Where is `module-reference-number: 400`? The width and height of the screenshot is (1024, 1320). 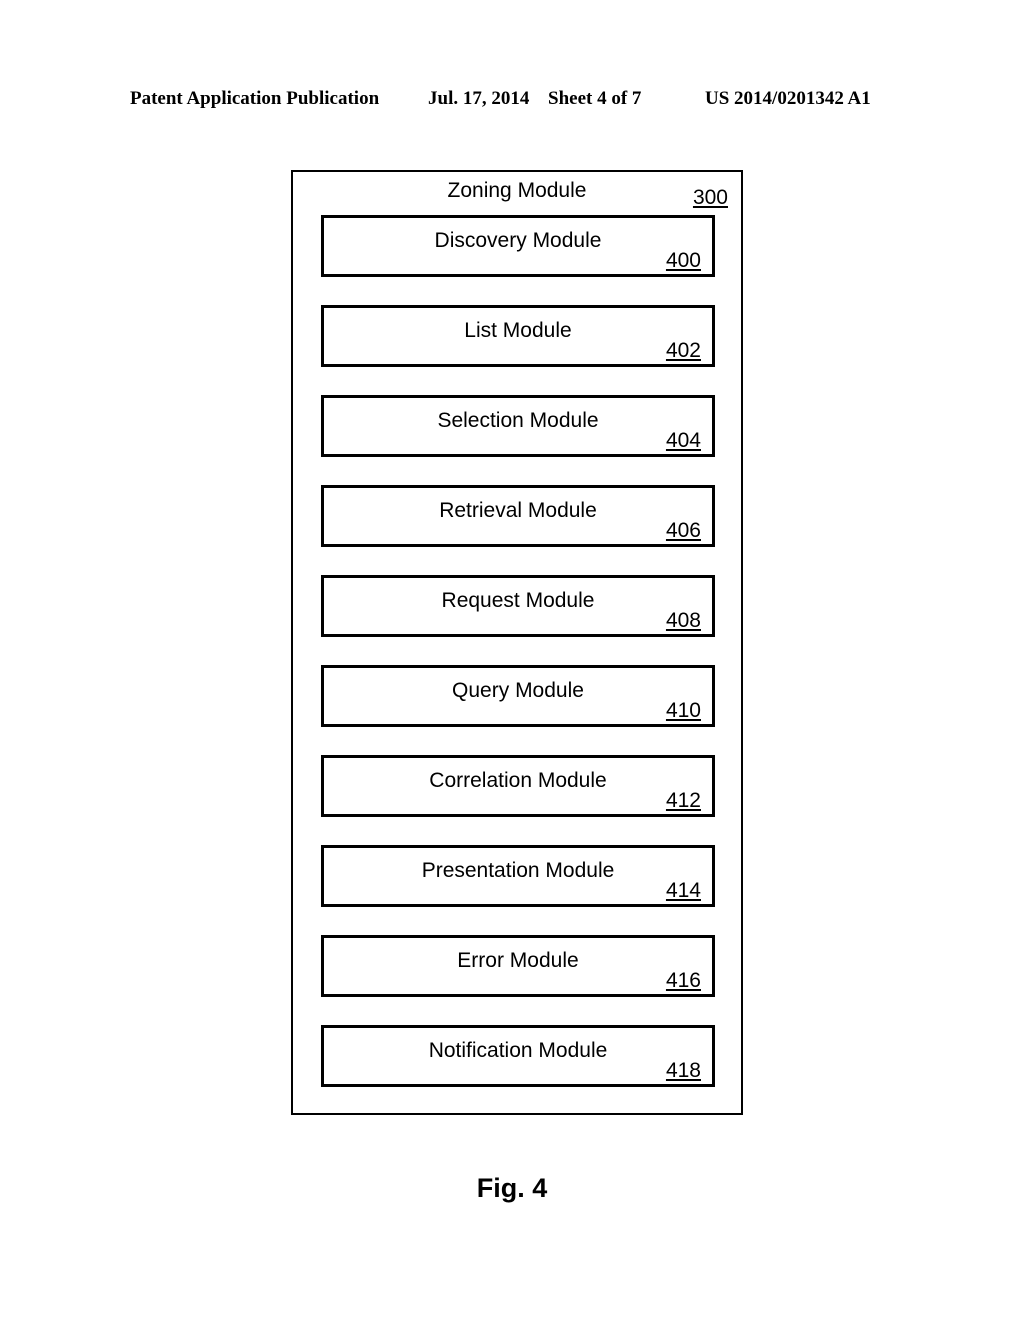 module-reference-number: 400 is located at coordinates (683, 260).